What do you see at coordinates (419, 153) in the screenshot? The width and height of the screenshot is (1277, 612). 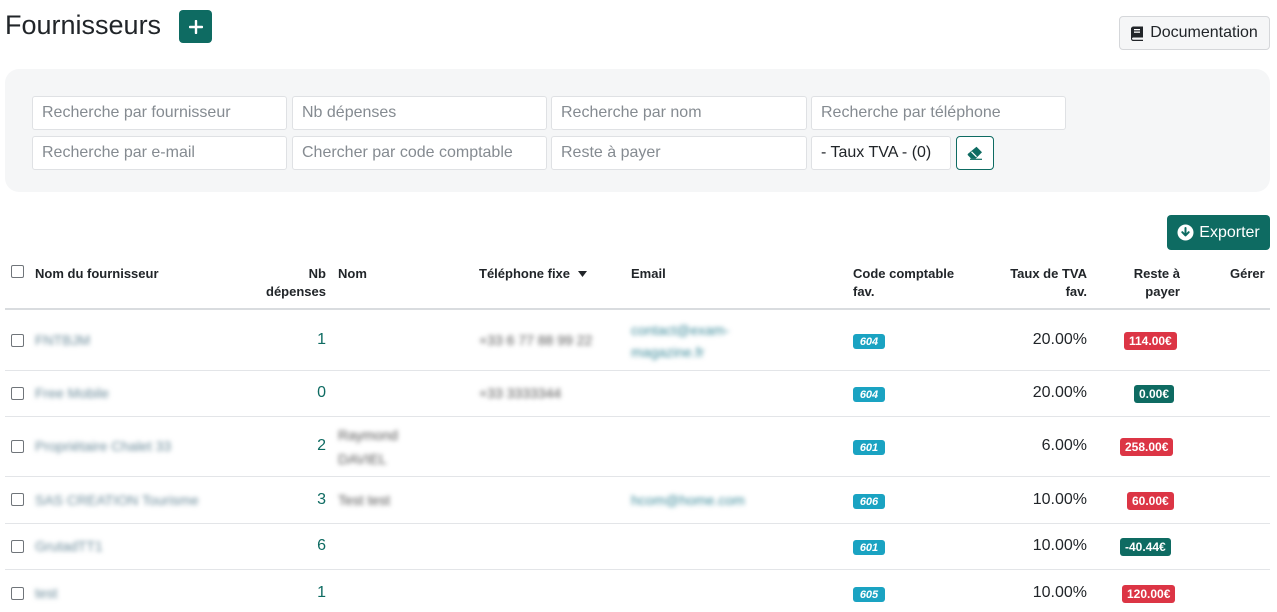 I see `account-code-search-input` at bounding box center [419, 153].